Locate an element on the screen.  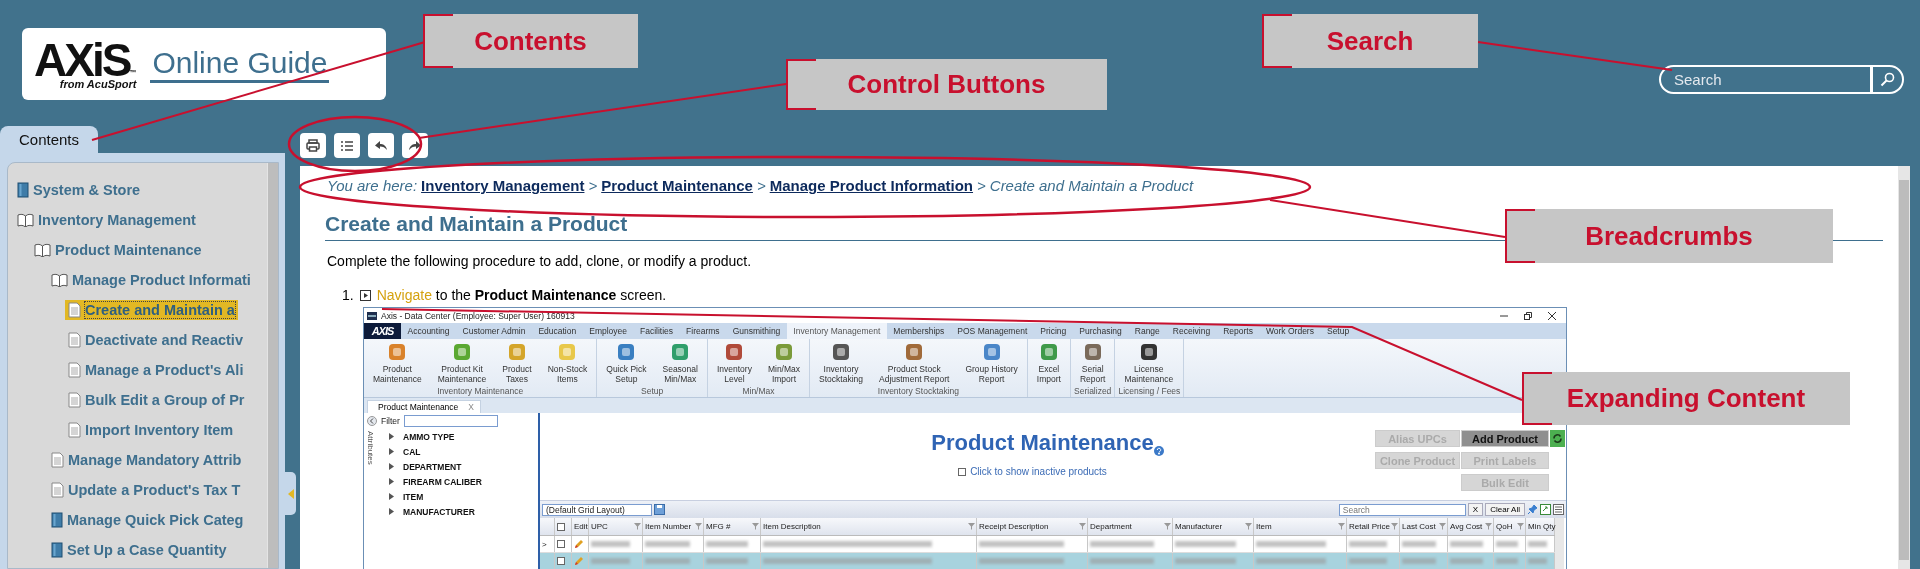
filter-field is located at coordinates (450, 421).